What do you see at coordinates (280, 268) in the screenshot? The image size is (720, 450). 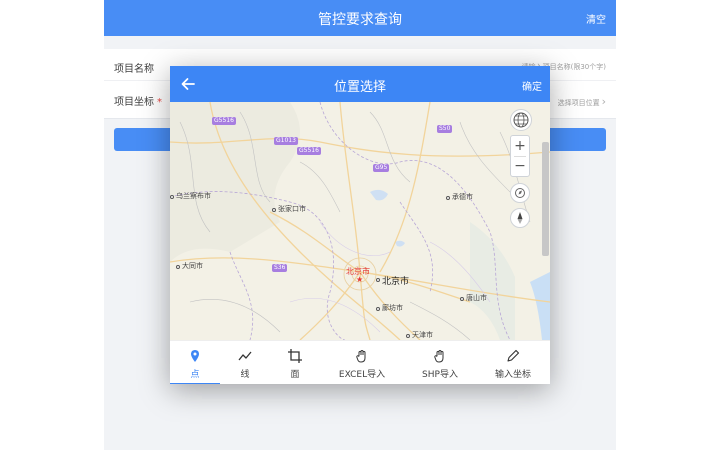 I see `highway-badge: S36` at bounding box center [280, 268].